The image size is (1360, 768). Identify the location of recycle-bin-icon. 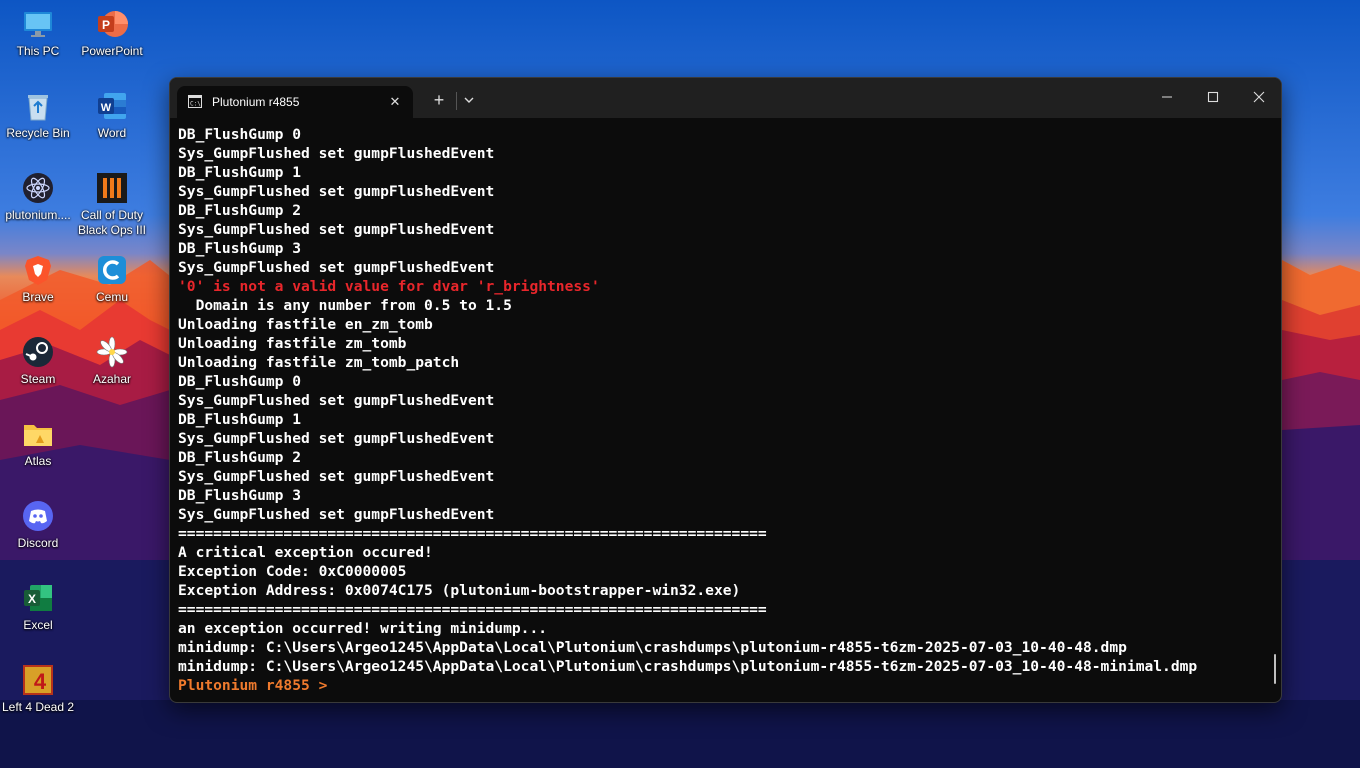
(38, 108).